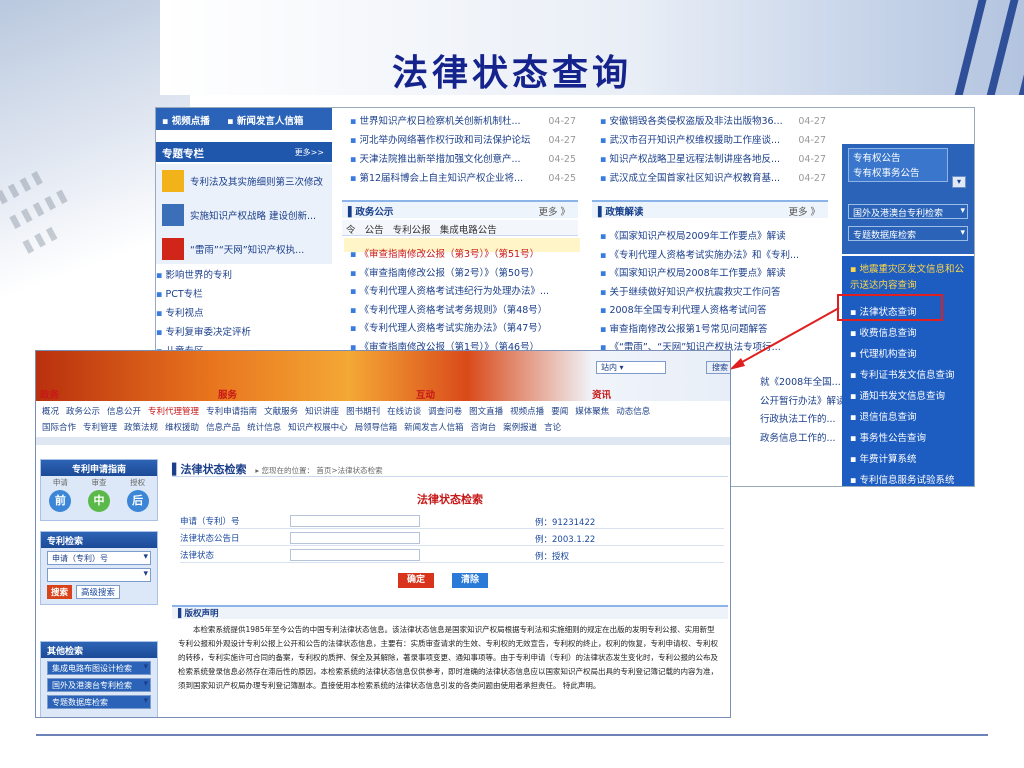 This screenshot has height=768, width=1024. I want to click on nav-link: 言论, so click(552, 428).